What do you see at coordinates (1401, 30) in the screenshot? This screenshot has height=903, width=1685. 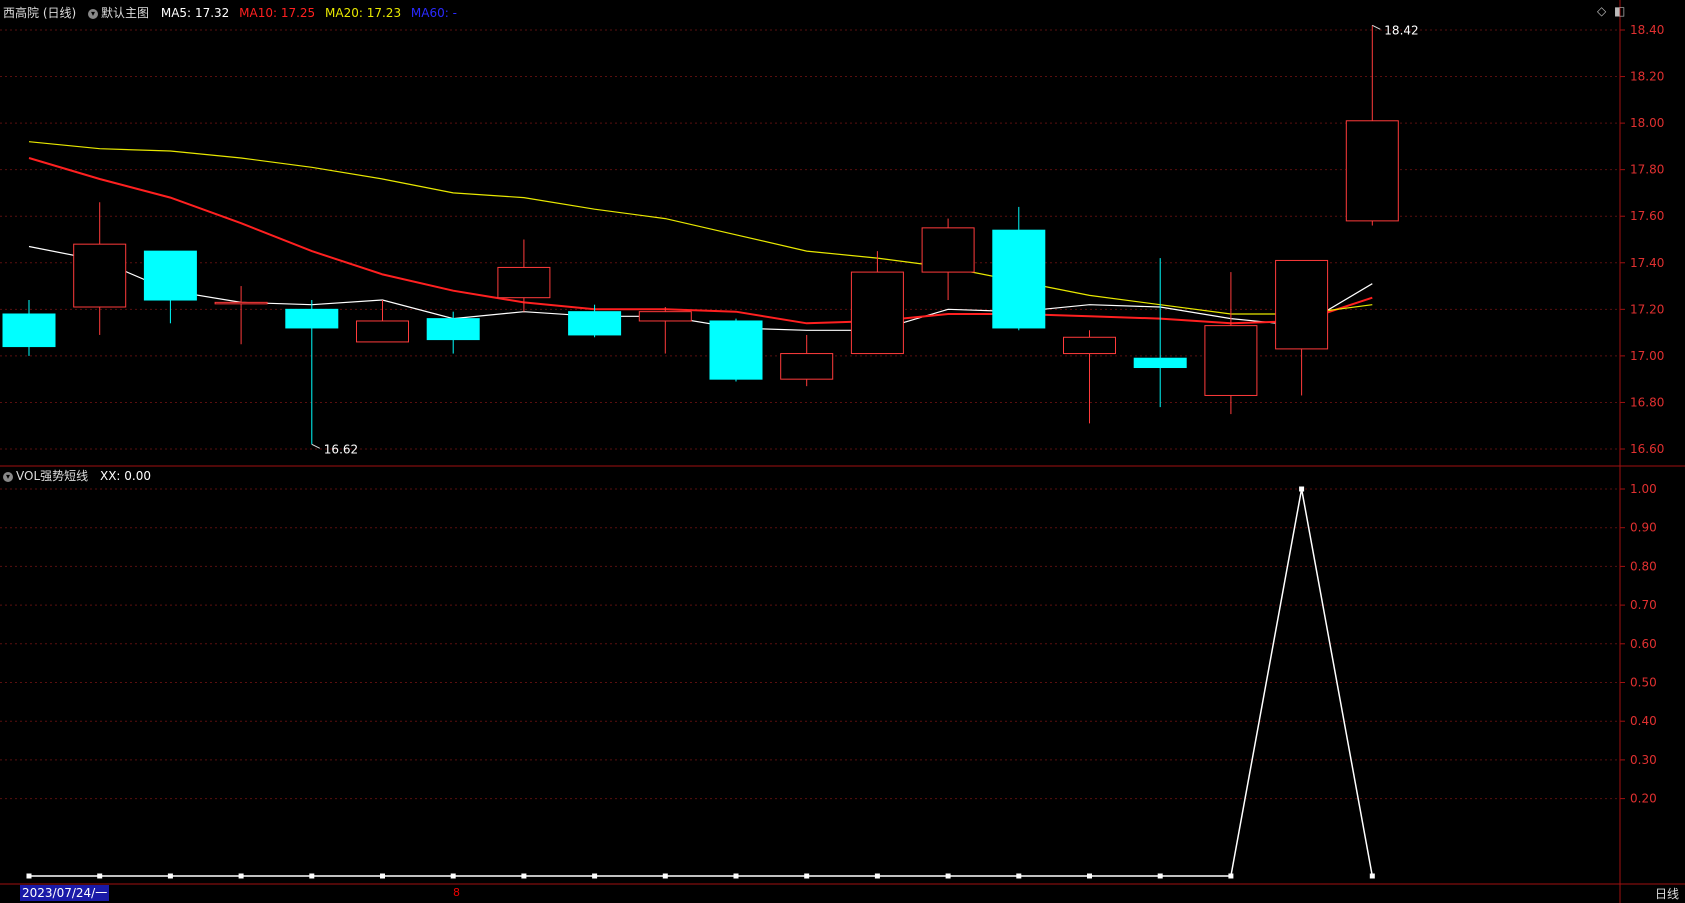 I see `annotation-label: 18.42` at bounding box center [1401, 30].